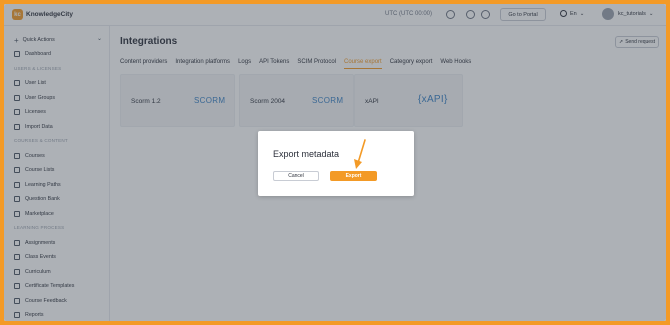  Describe the element at coordinates (353, 176) in the screenshot. I see `export-button: Export` at that location.